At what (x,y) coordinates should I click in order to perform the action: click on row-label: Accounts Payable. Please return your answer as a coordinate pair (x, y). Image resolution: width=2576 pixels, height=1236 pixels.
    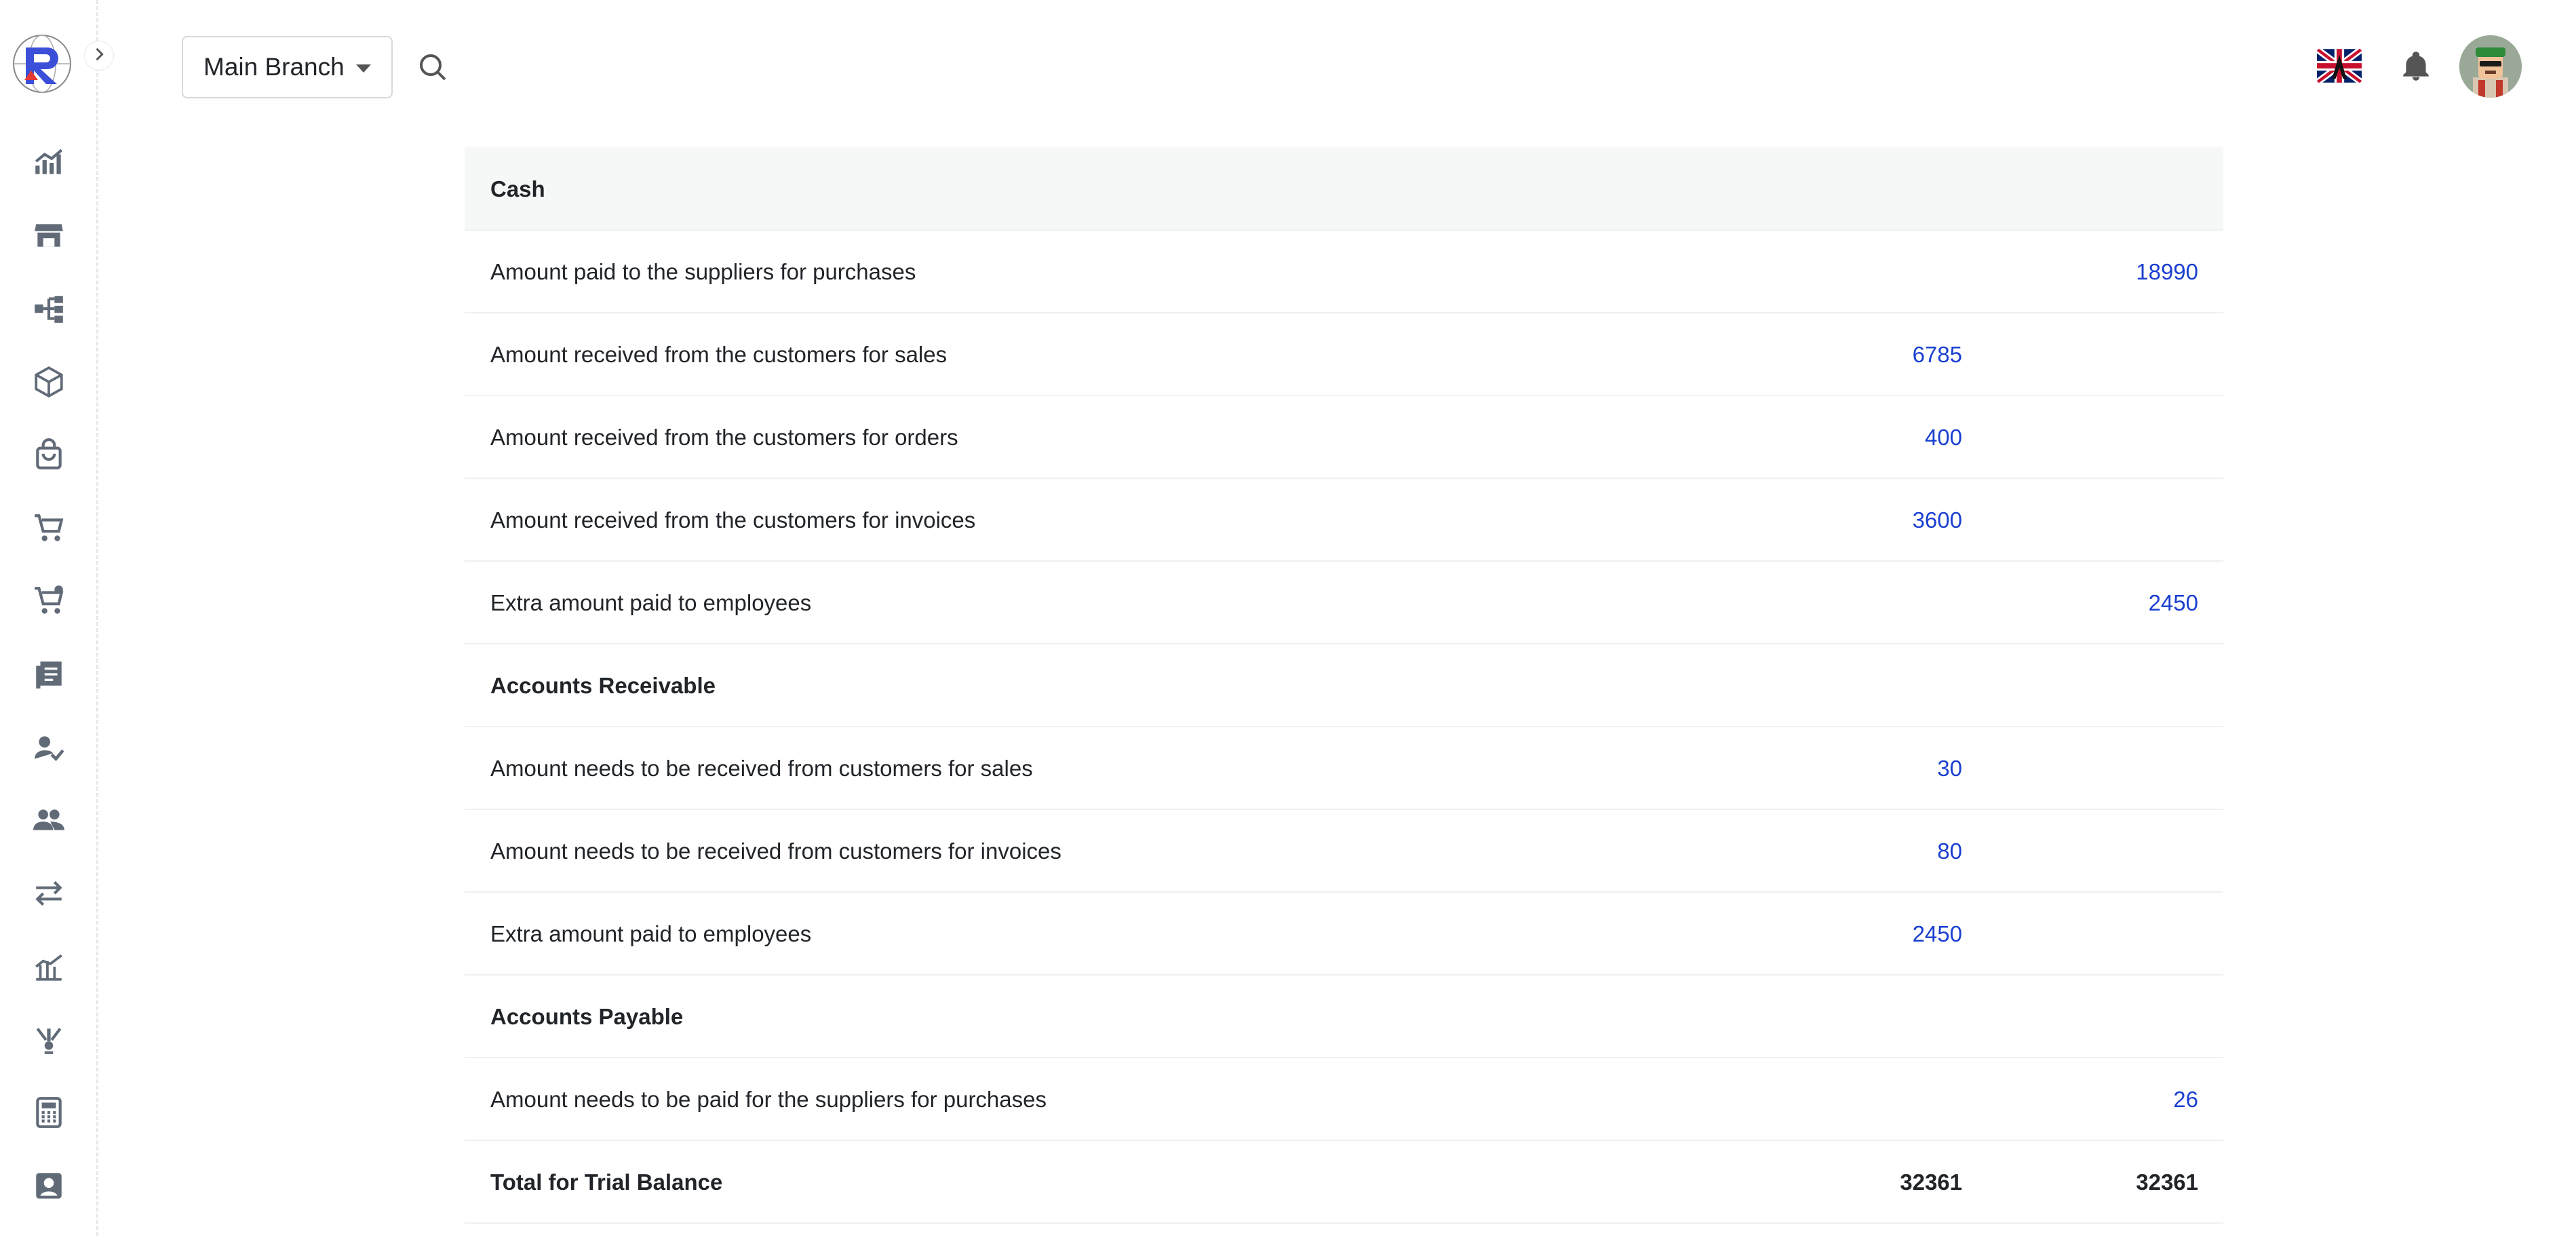
    Looking at the image, I should click on (587, 1017).